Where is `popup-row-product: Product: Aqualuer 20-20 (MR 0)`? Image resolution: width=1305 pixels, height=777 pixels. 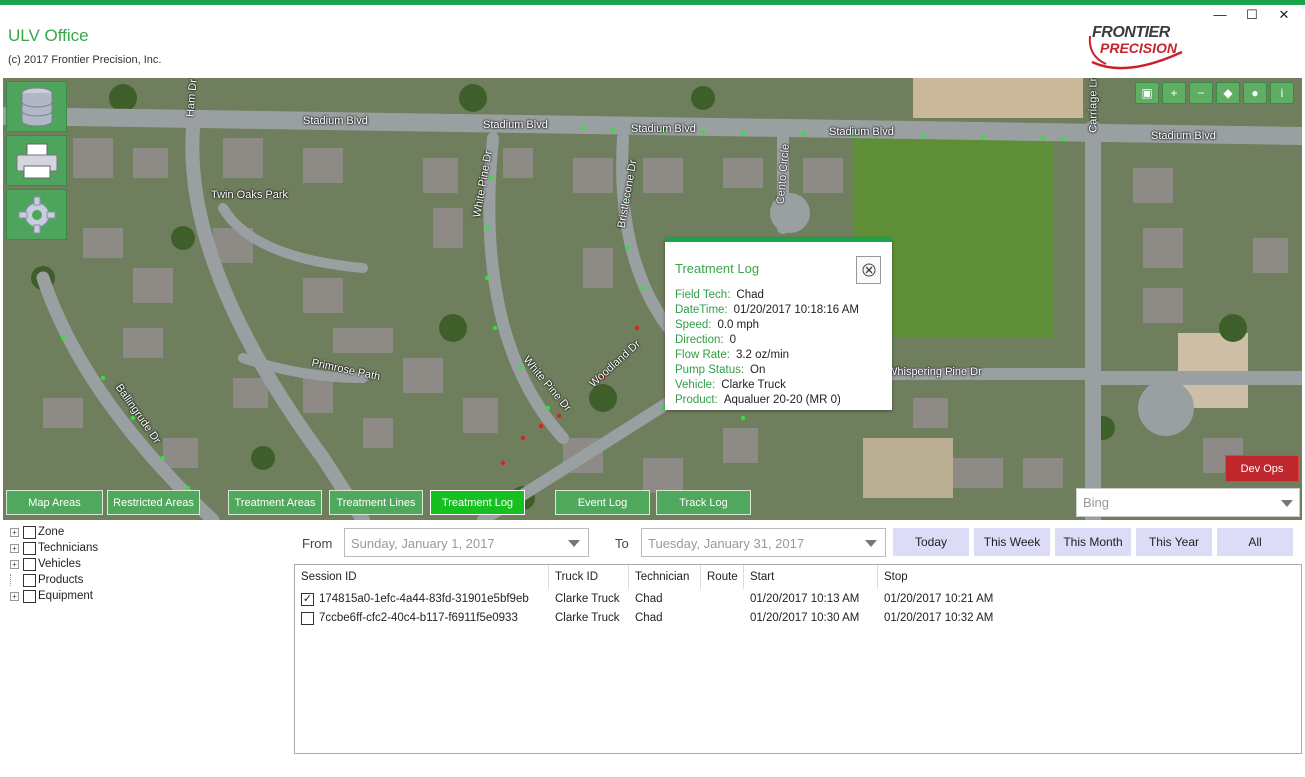 popup-row-product: Product: Aqualuer 20-20 (MR 0) is located at coordinates (767, 401).